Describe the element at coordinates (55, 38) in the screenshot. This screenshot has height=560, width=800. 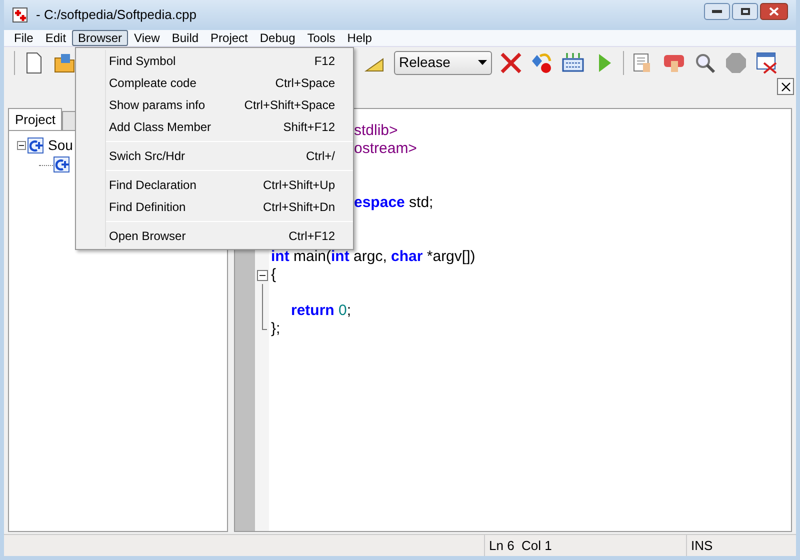
I see `menu-item: Edit` at that location.